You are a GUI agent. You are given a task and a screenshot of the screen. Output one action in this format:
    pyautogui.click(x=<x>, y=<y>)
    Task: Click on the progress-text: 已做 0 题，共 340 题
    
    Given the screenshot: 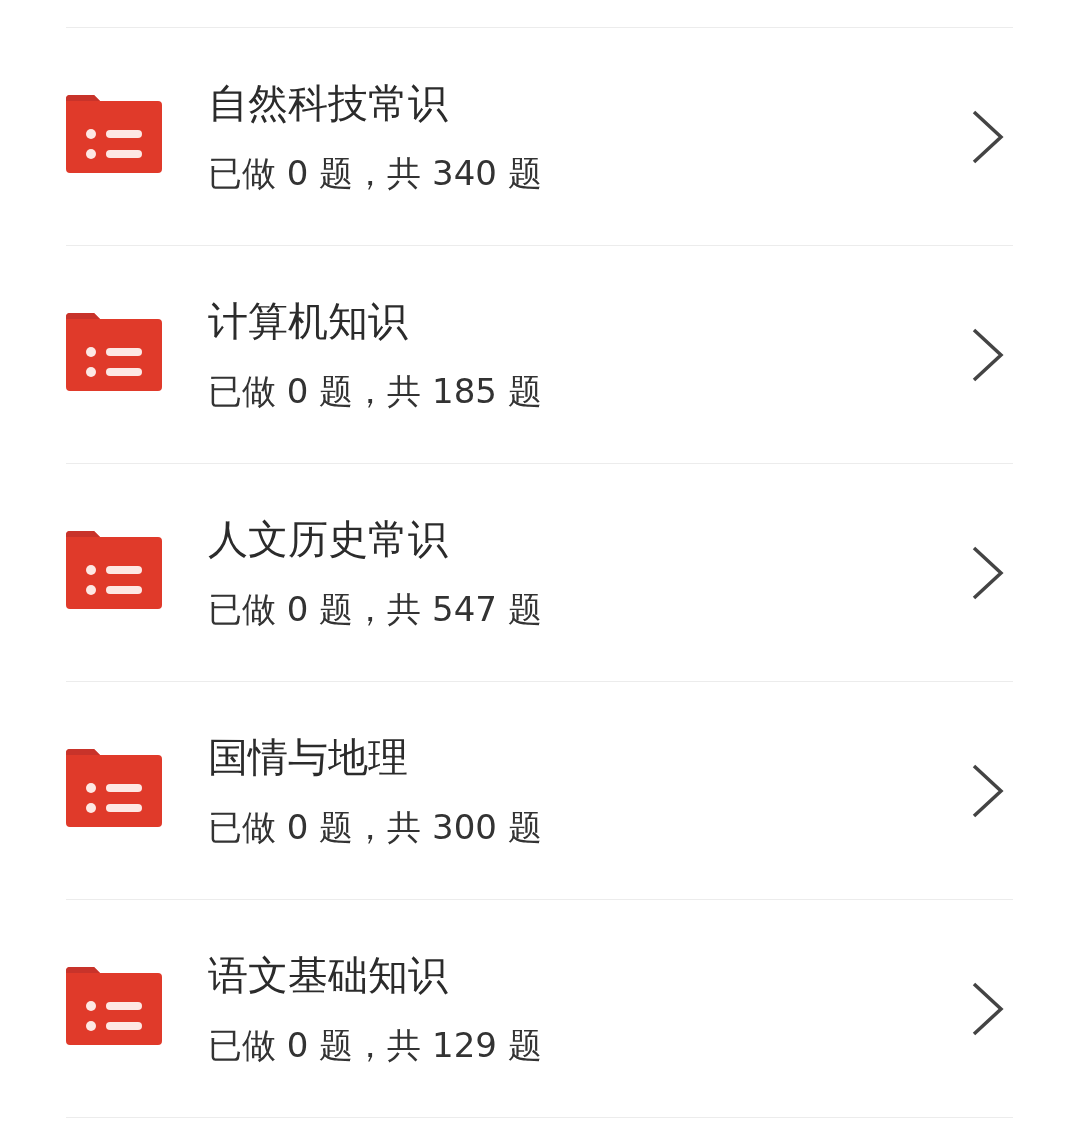 What is the action you would take?
    pyautogui.click(x=375, y=173)
    